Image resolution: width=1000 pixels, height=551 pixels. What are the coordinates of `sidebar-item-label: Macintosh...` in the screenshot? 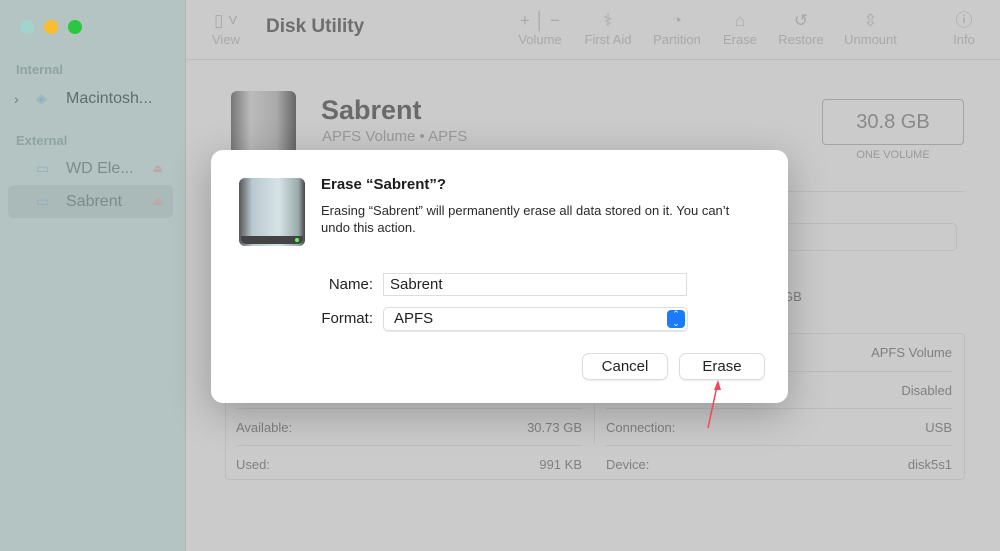 It's located at (109, 98).